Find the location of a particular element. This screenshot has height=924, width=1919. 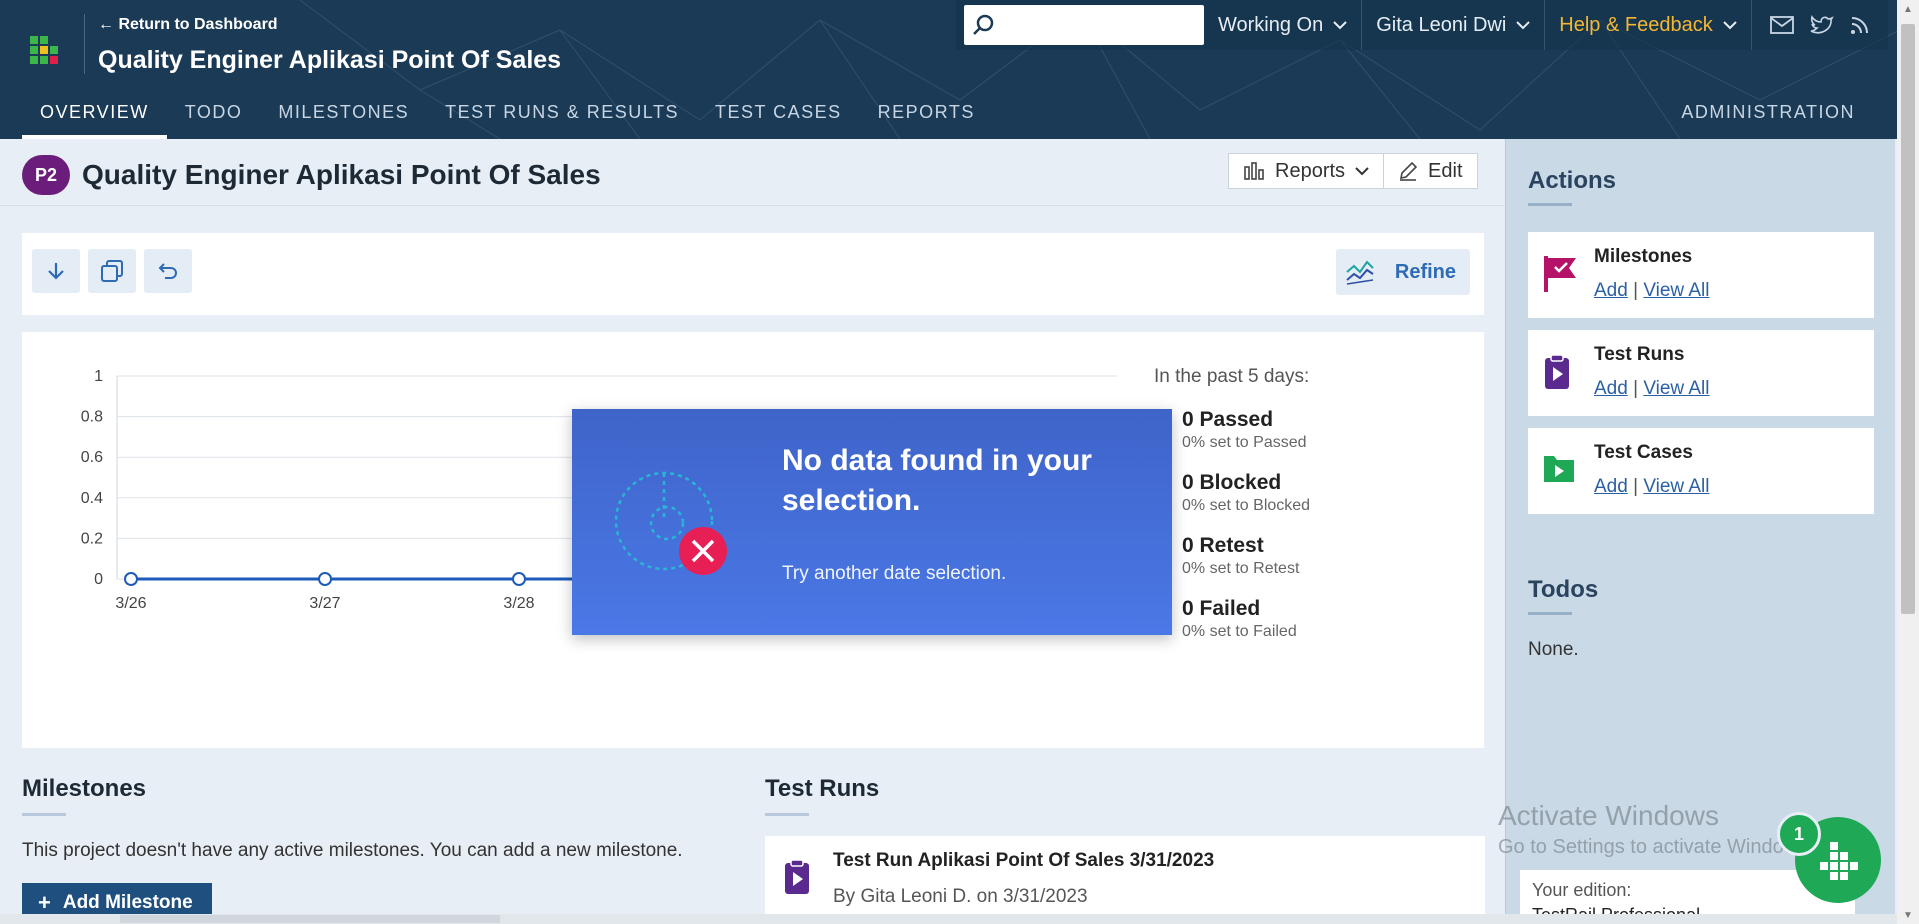

x-tick-label: 3/27 is located at coordinates (324, 603).